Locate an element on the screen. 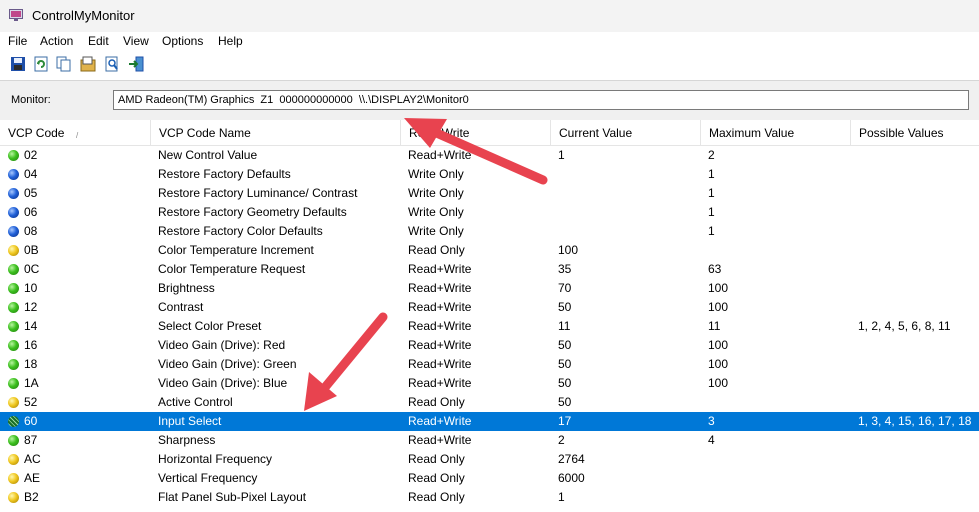 The width and height of the screenshot is (979, 512). table-row: B2 Flat Panel Sub-Pixel Layout Read Only 1 is located at coordinates (489, 497).